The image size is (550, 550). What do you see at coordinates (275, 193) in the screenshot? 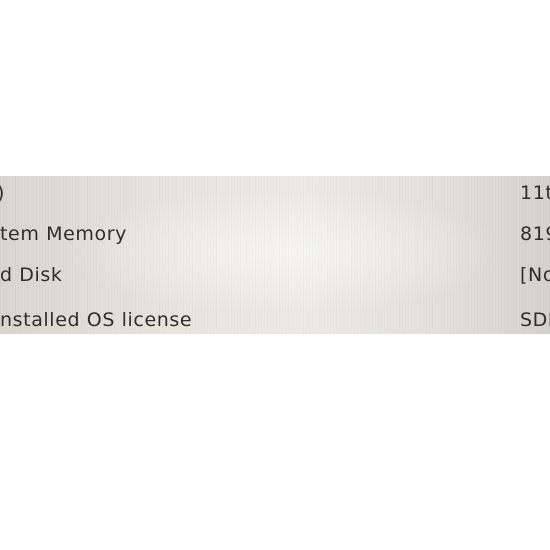
I see `info-row: ) 11t` at bounding box center [275, 193].